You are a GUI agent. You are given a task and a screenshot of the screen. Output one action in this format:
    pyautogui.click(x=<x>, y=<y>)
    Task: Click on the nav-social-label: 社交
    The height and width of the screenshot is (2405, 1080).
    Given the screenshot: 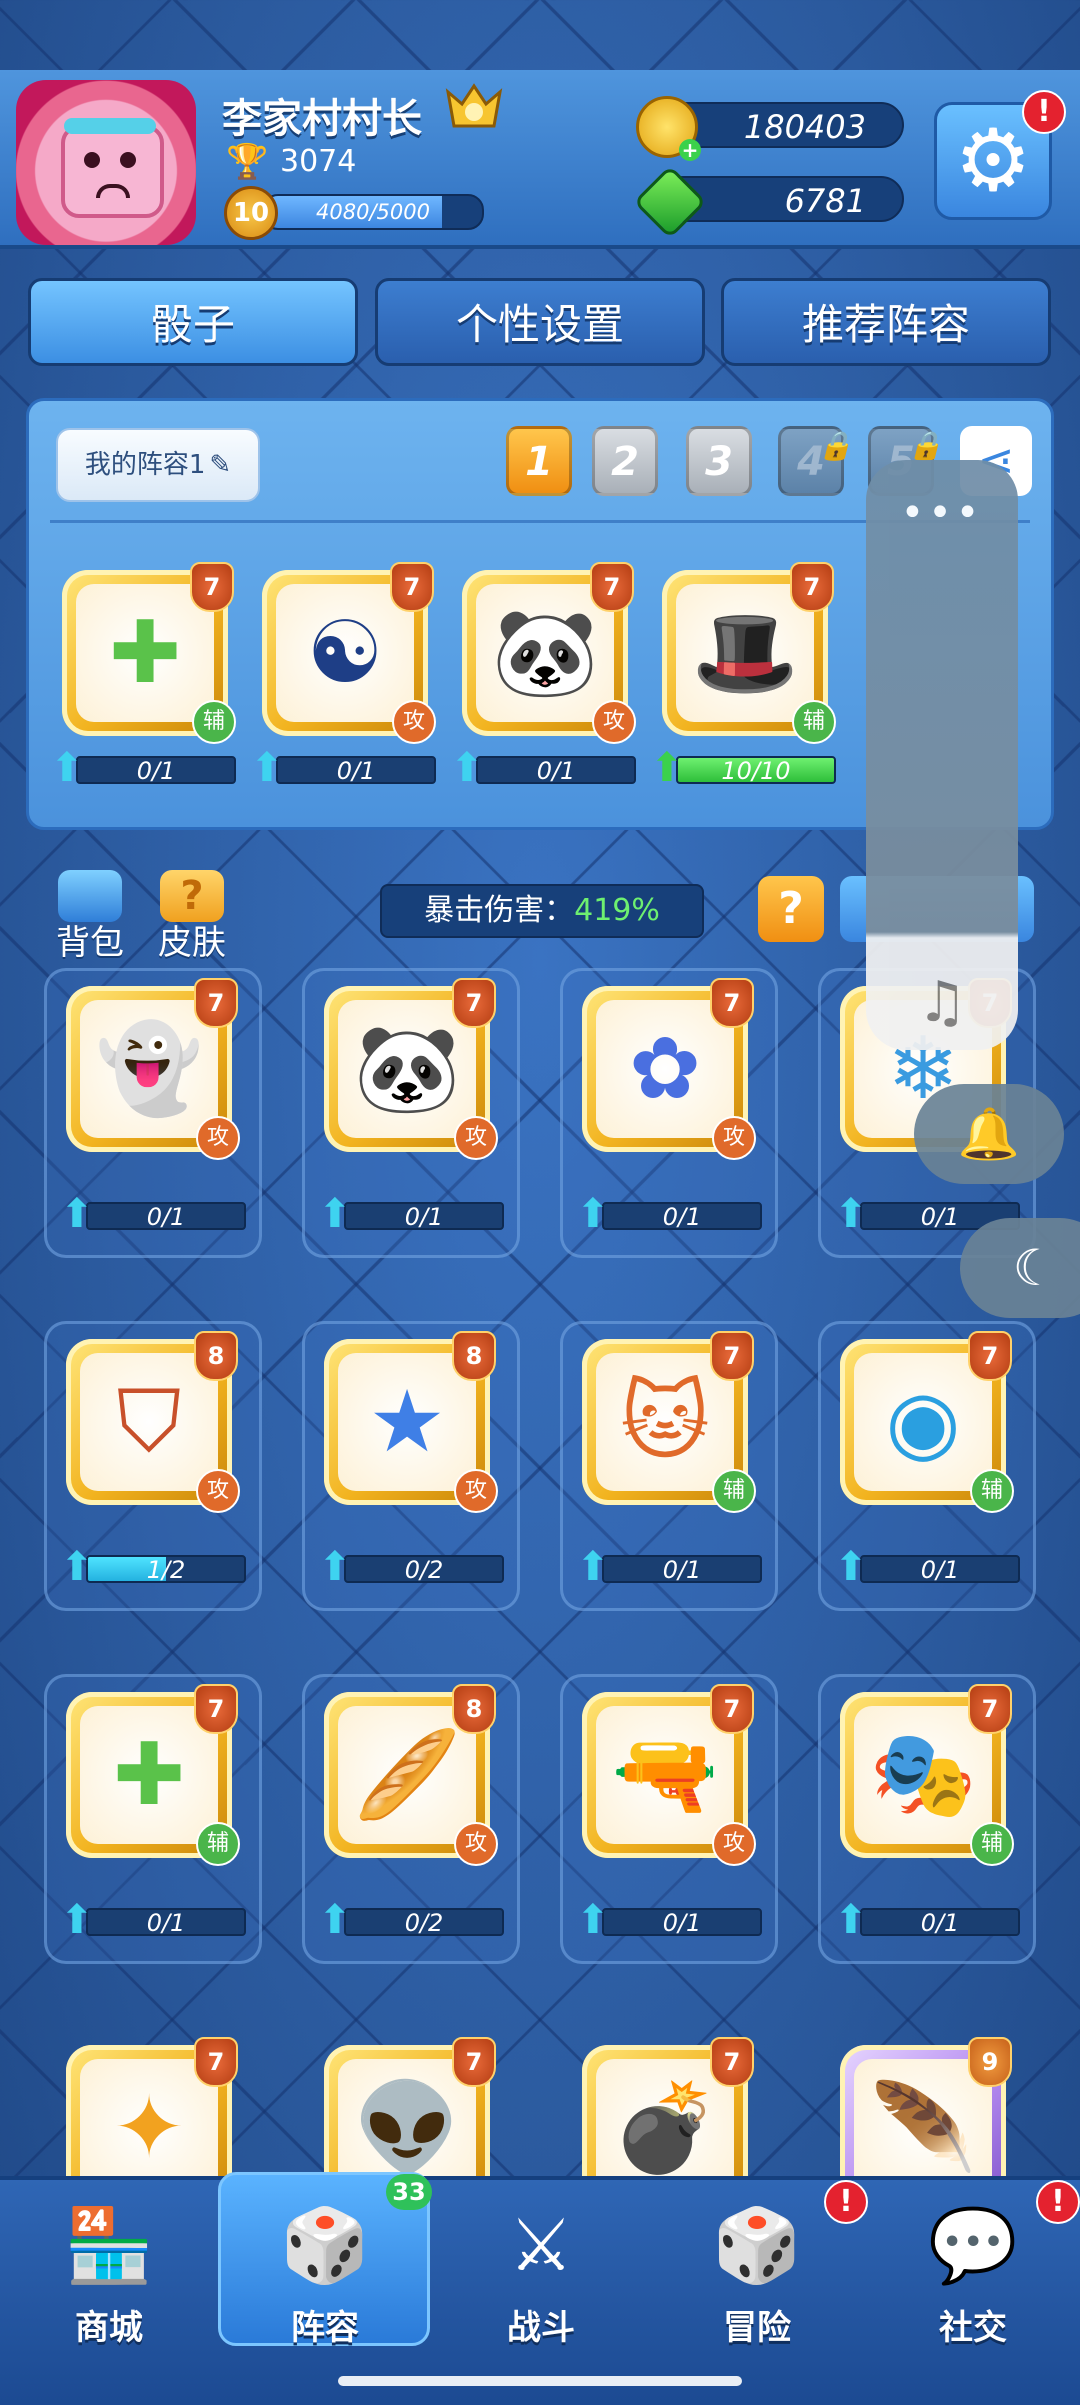 What is the action you would take?
    pyautogui.click(x=973, y=2328)
    